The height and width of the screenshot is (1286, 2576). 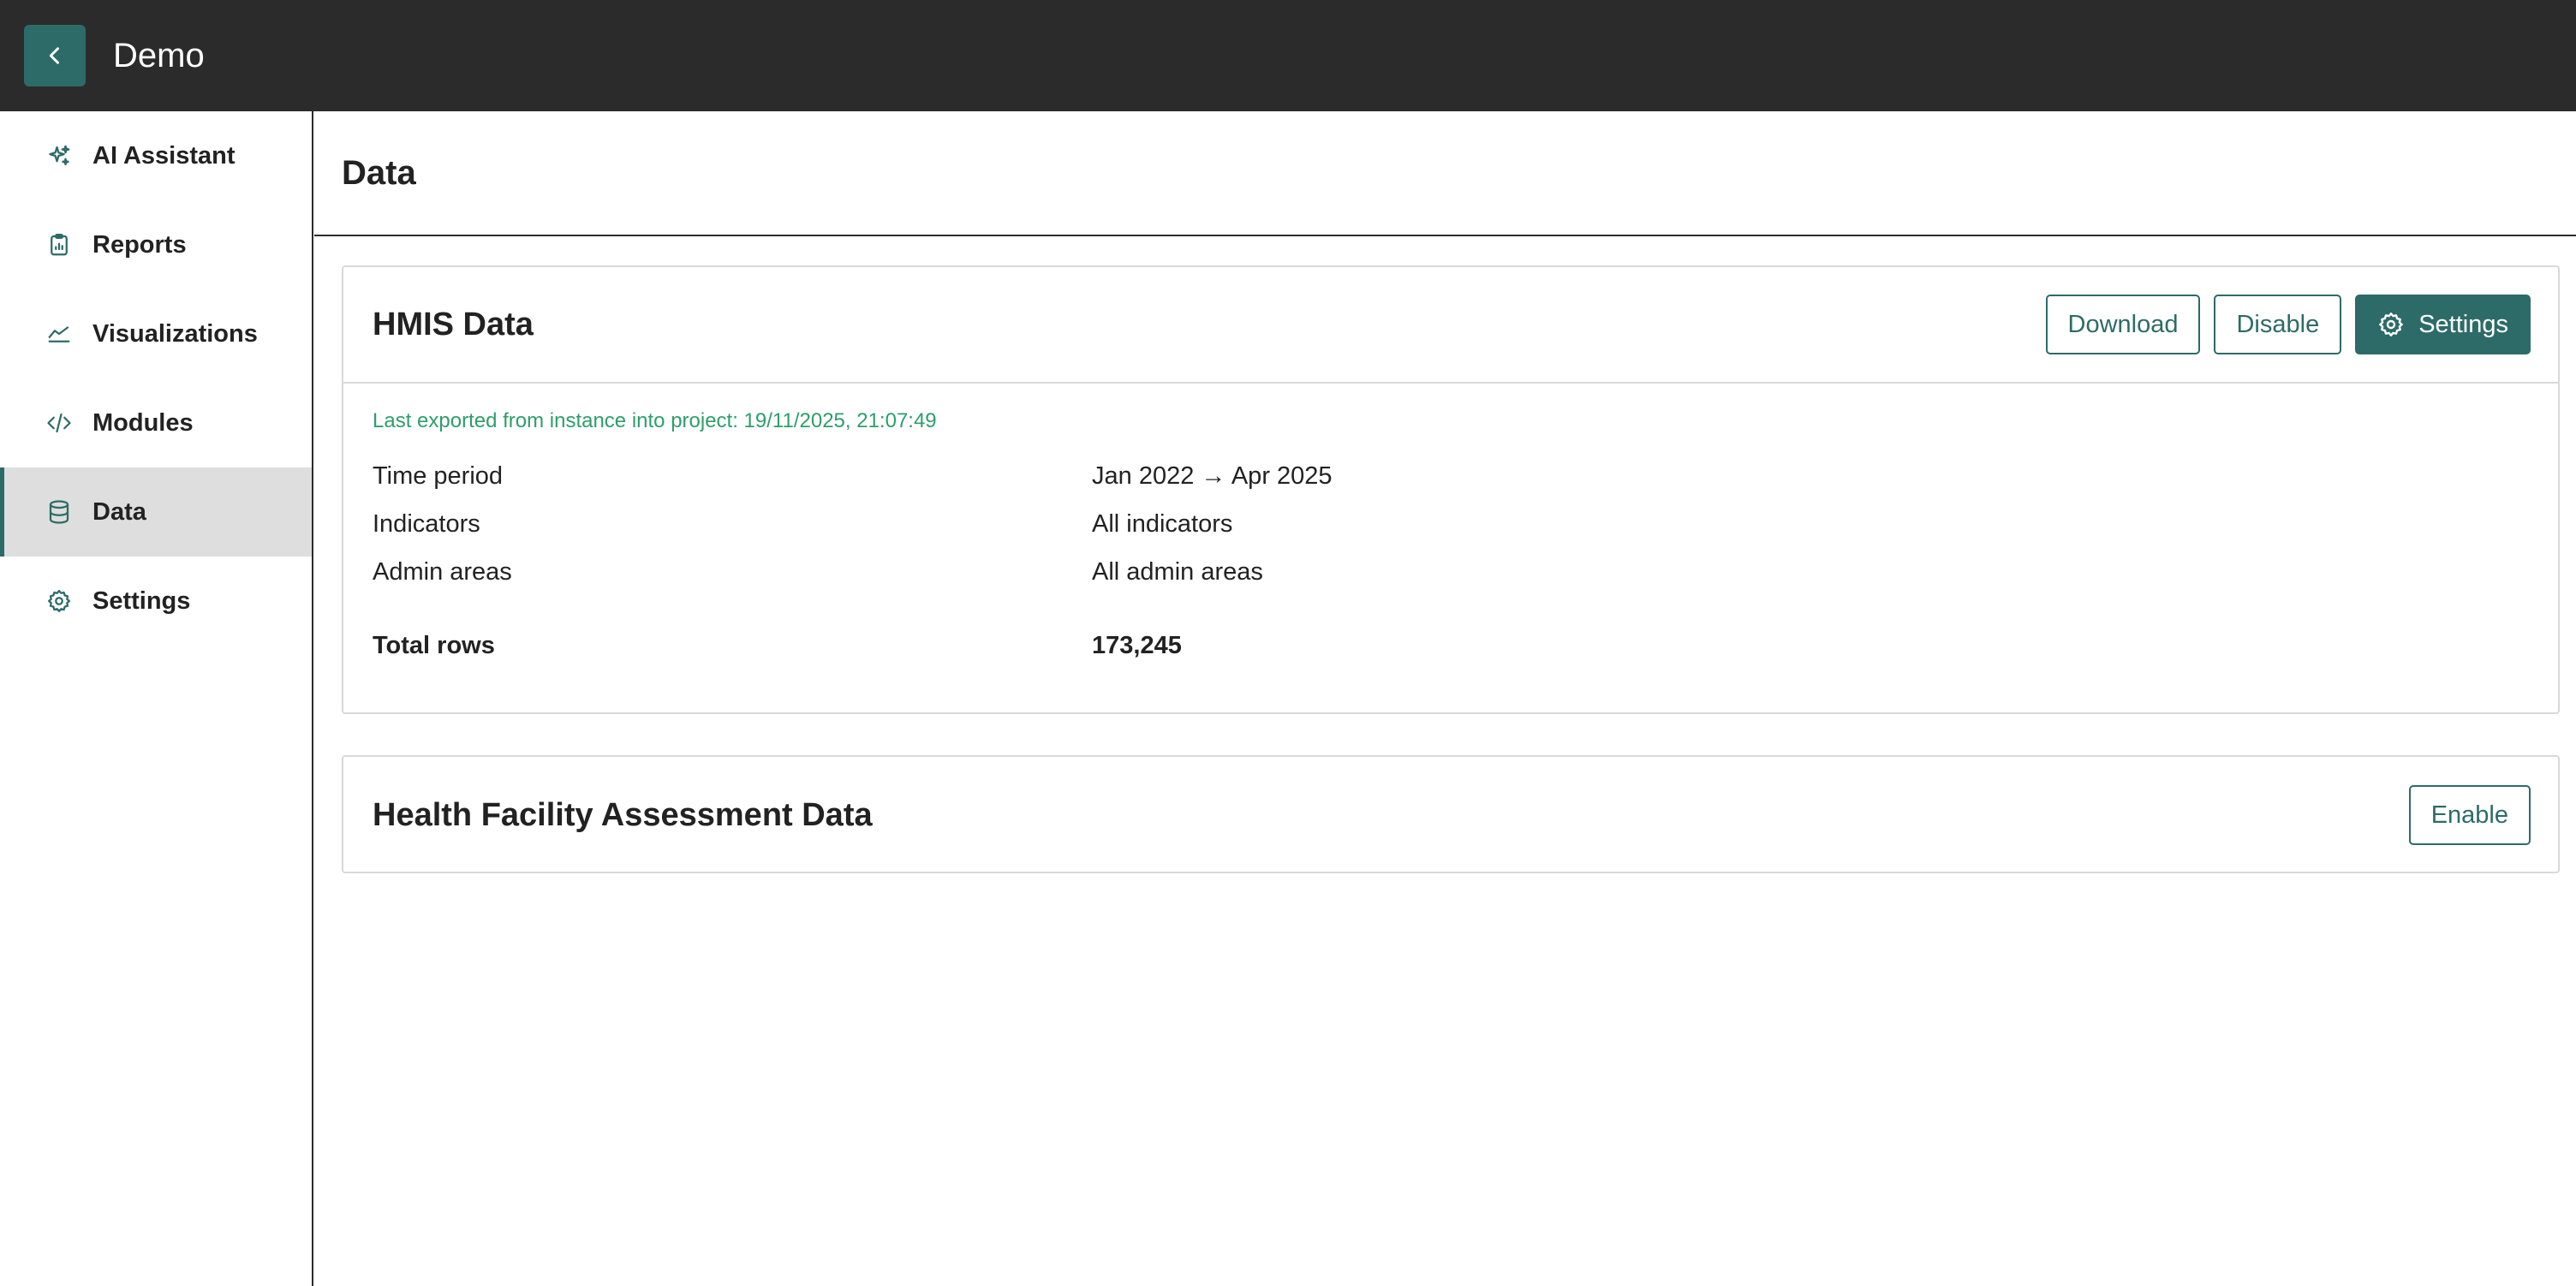 I want to click on hmis-actions: Download Disable Settings, so click(x=2288, y=325).